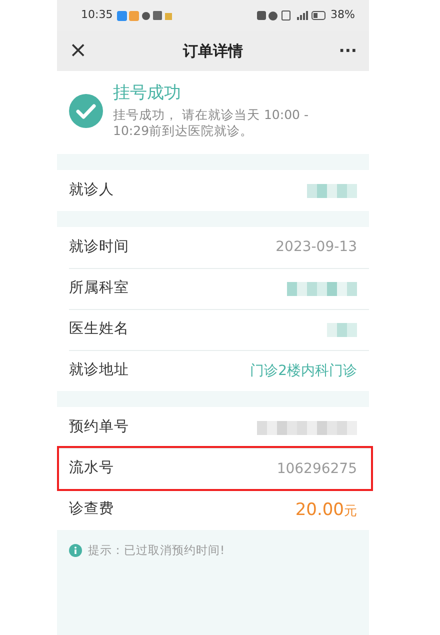 This screenshot has width=440, height=635. Describe the element at coordinates (91, 510) in the screenshot. I see `row-label: 诊查费` at that location.